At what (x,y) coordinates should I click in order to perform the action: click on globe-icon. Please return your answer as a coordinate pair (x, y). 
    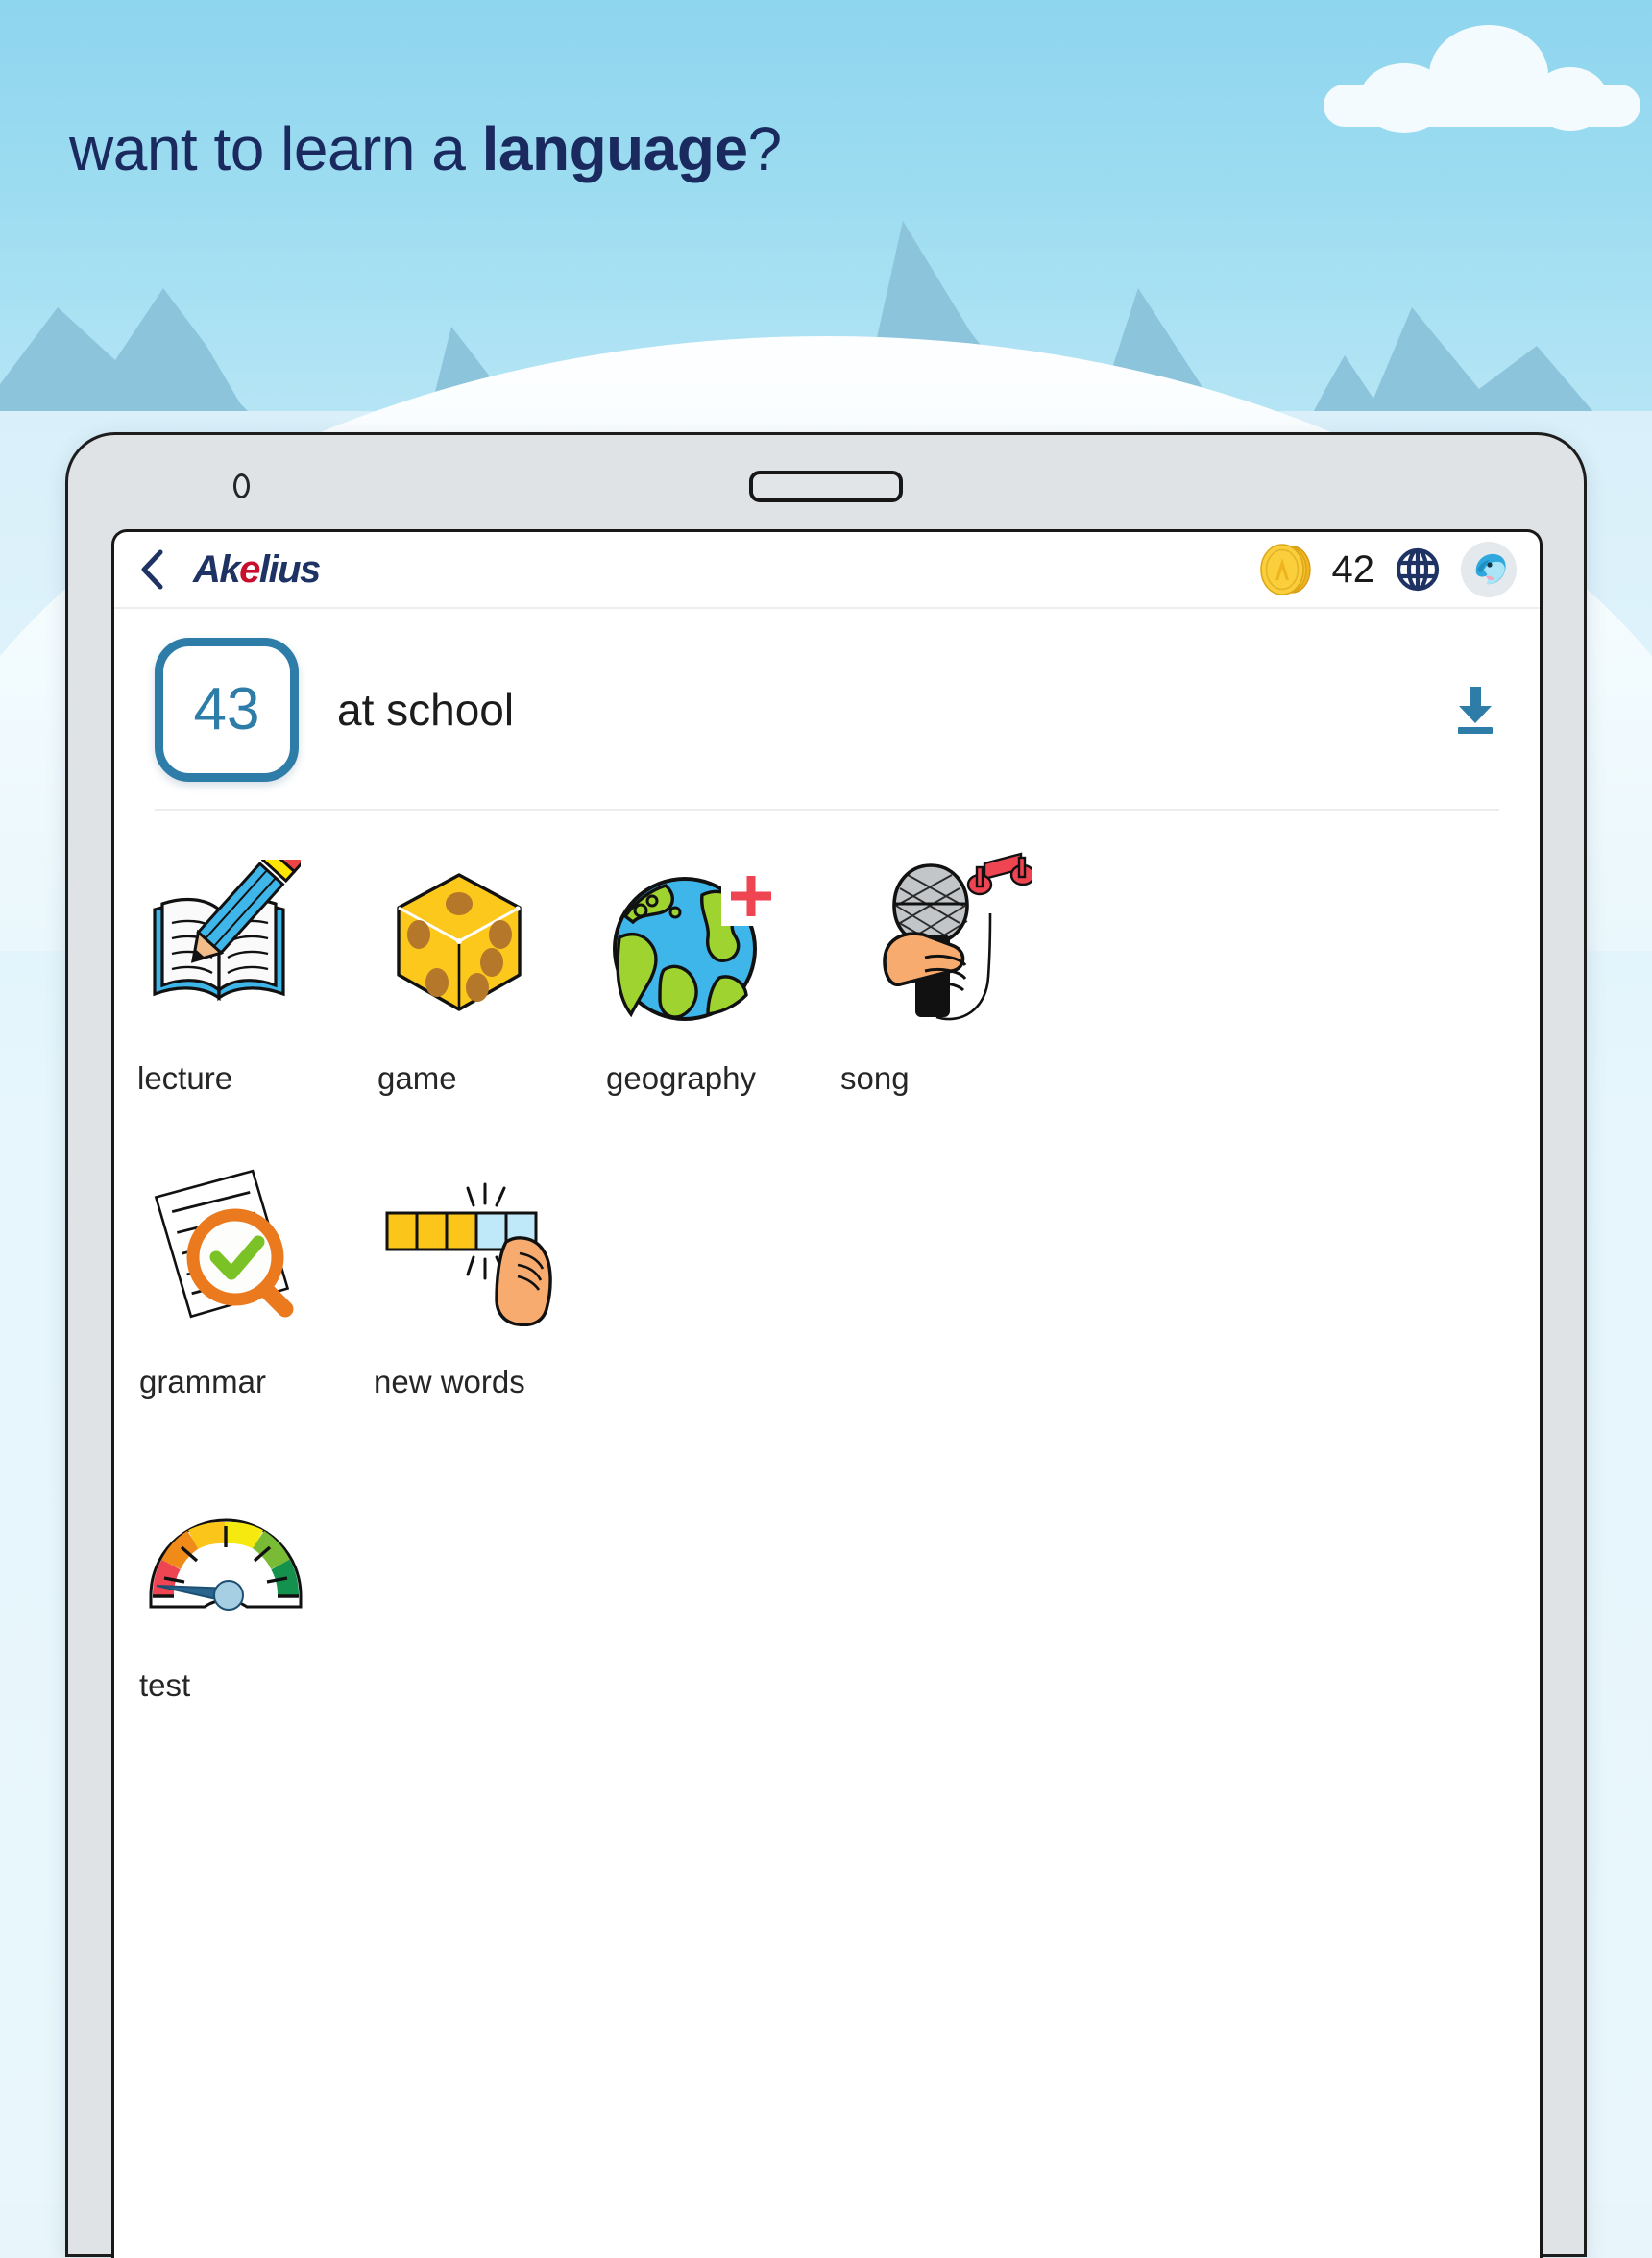
    Looking at the image, I should click on (1418, 569).